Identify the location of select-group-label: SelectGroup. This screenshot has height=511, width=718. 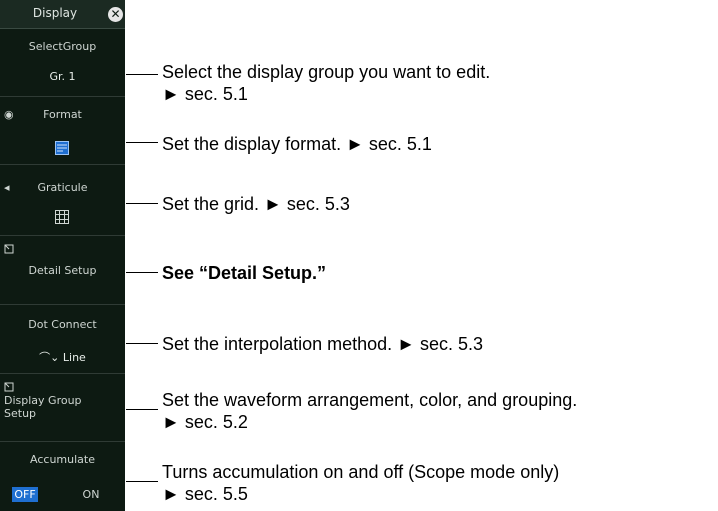
(62, 46).